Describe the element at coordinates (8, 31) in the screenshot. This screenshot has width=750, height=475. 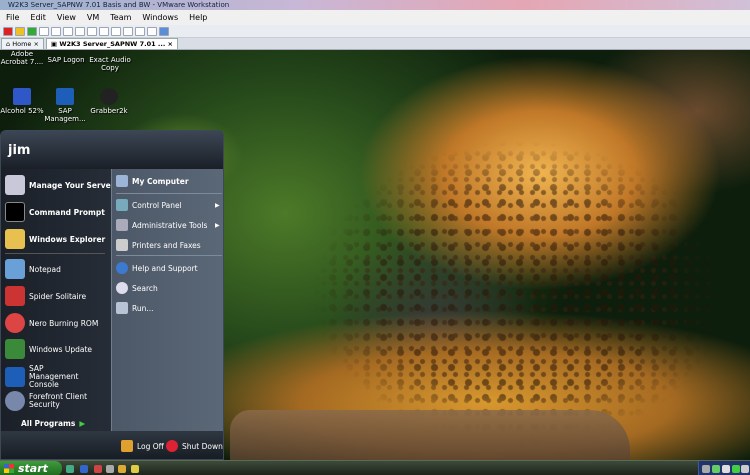
I see `power-off-icon` at that location.